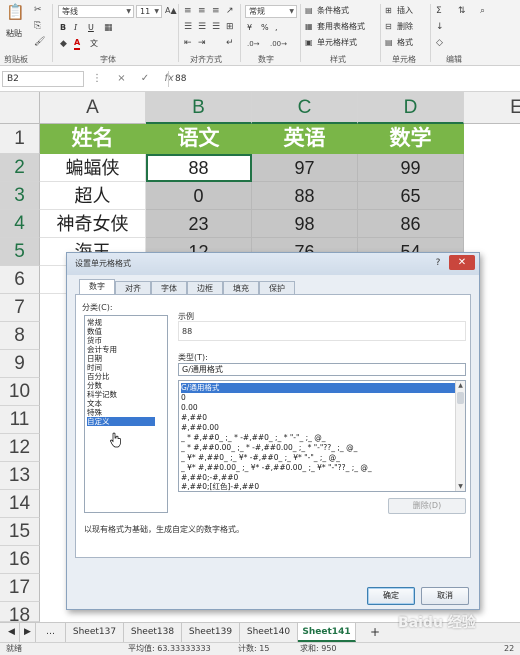 The width and height of the screenshot is (520, 655). Describe the element at coordinates (343, 79) in the screenshot. I see `formula-input: 88` at that location.